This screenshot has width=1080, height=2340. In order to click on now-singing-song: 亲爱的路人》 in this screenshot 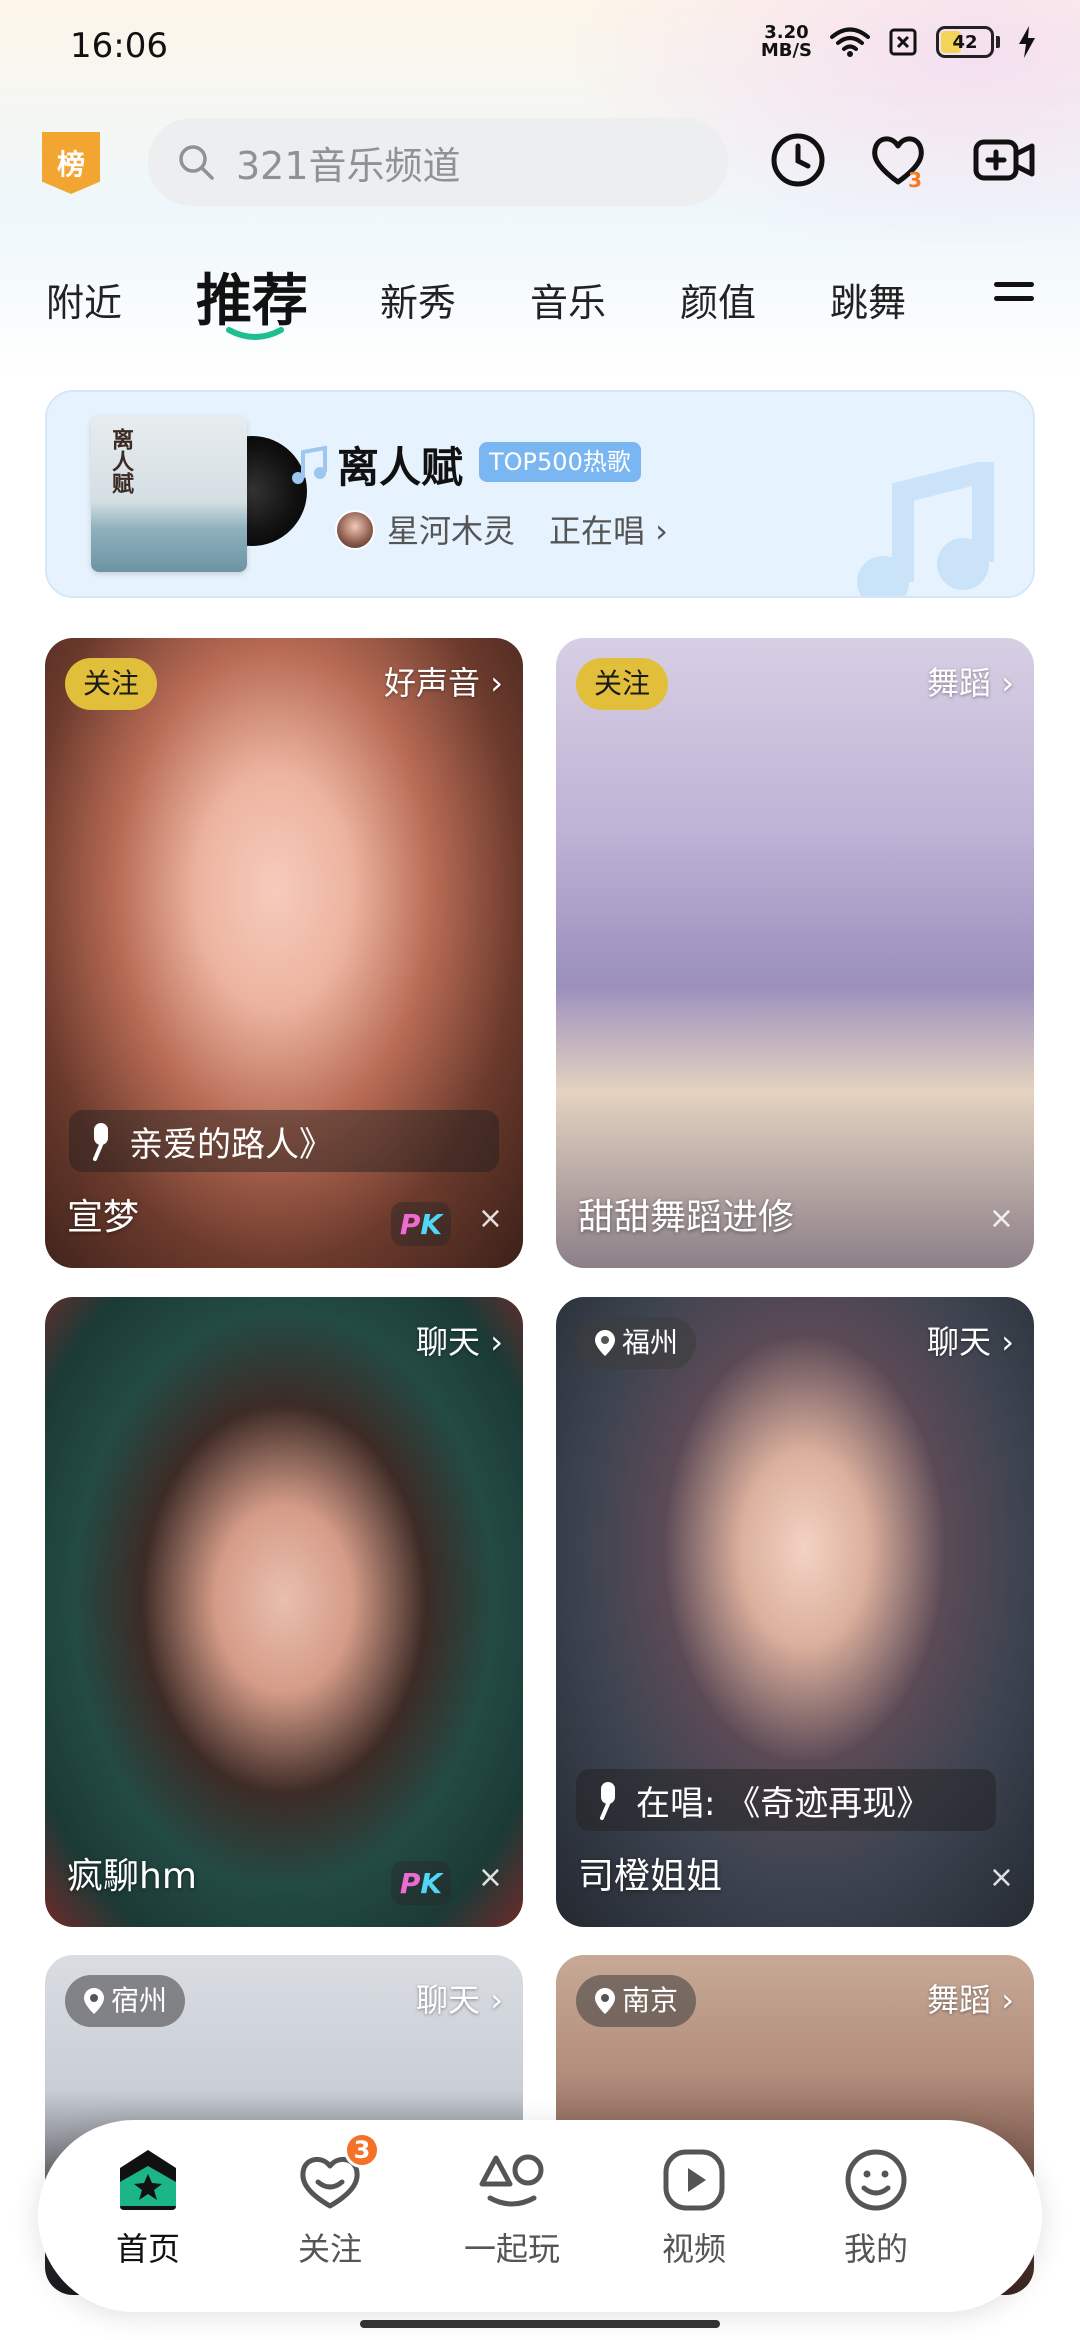, I will do `click(231, 1144)`.